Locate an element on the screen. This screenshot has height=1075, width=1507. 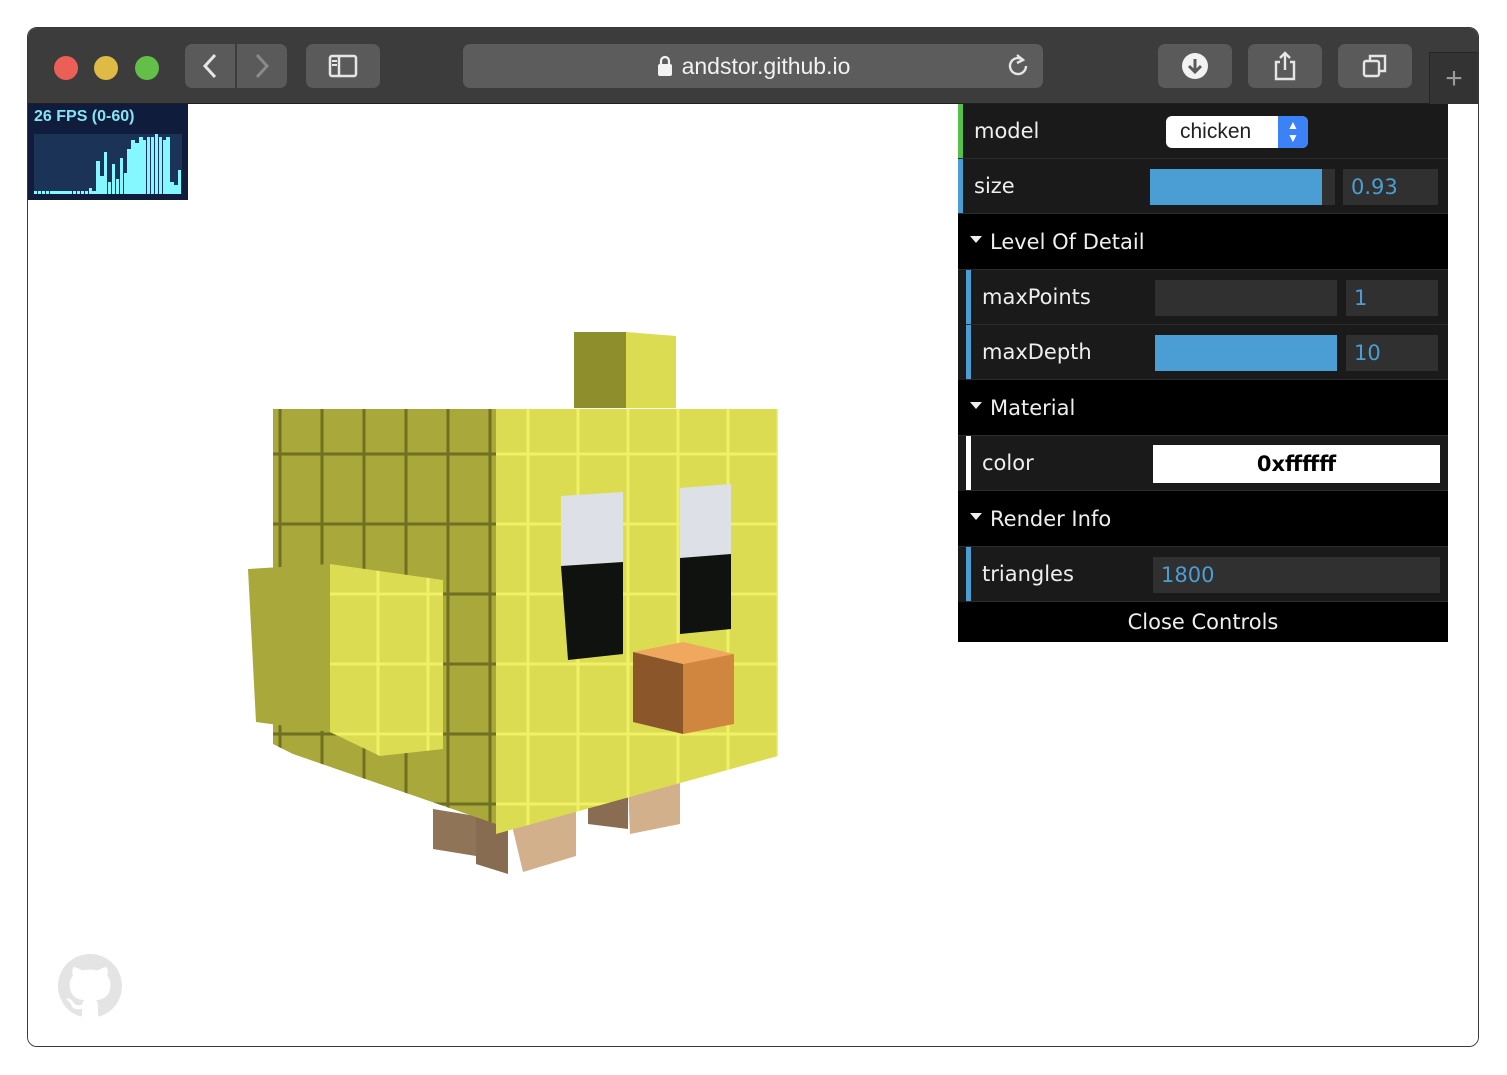
color-control: color 0xffffff is located at coordinates (1207, 463).